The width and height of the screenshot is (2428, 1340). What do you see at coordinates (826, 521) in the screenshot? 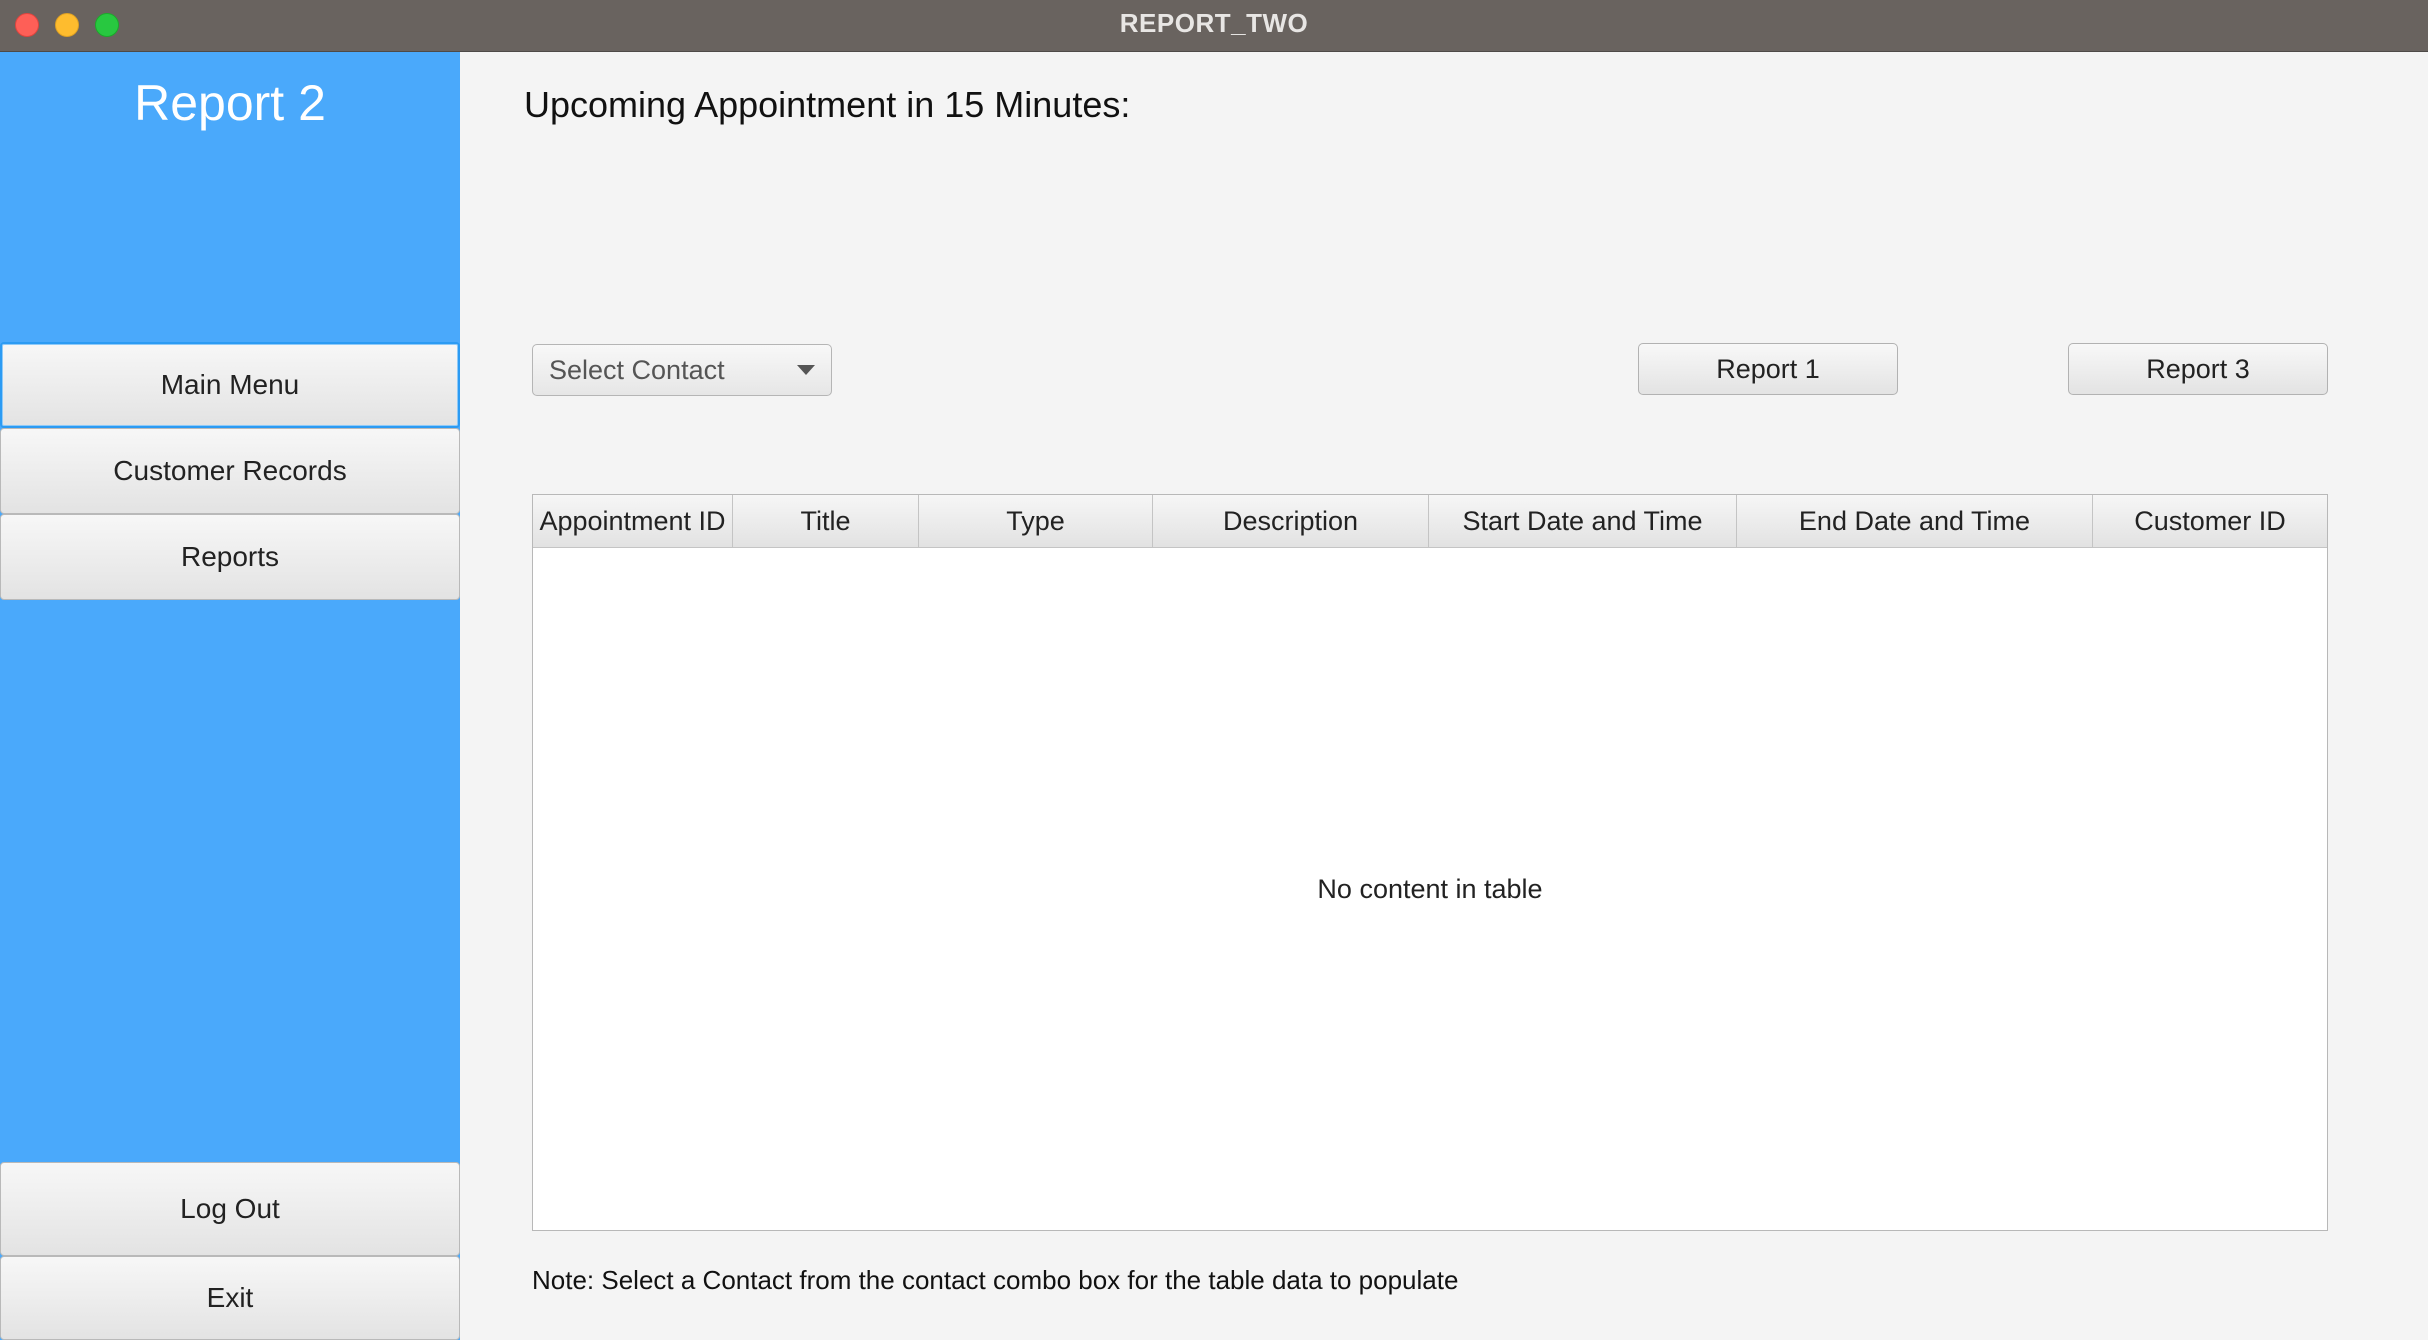
I see `column-header-title: Title` at bounding box center [826, 521].